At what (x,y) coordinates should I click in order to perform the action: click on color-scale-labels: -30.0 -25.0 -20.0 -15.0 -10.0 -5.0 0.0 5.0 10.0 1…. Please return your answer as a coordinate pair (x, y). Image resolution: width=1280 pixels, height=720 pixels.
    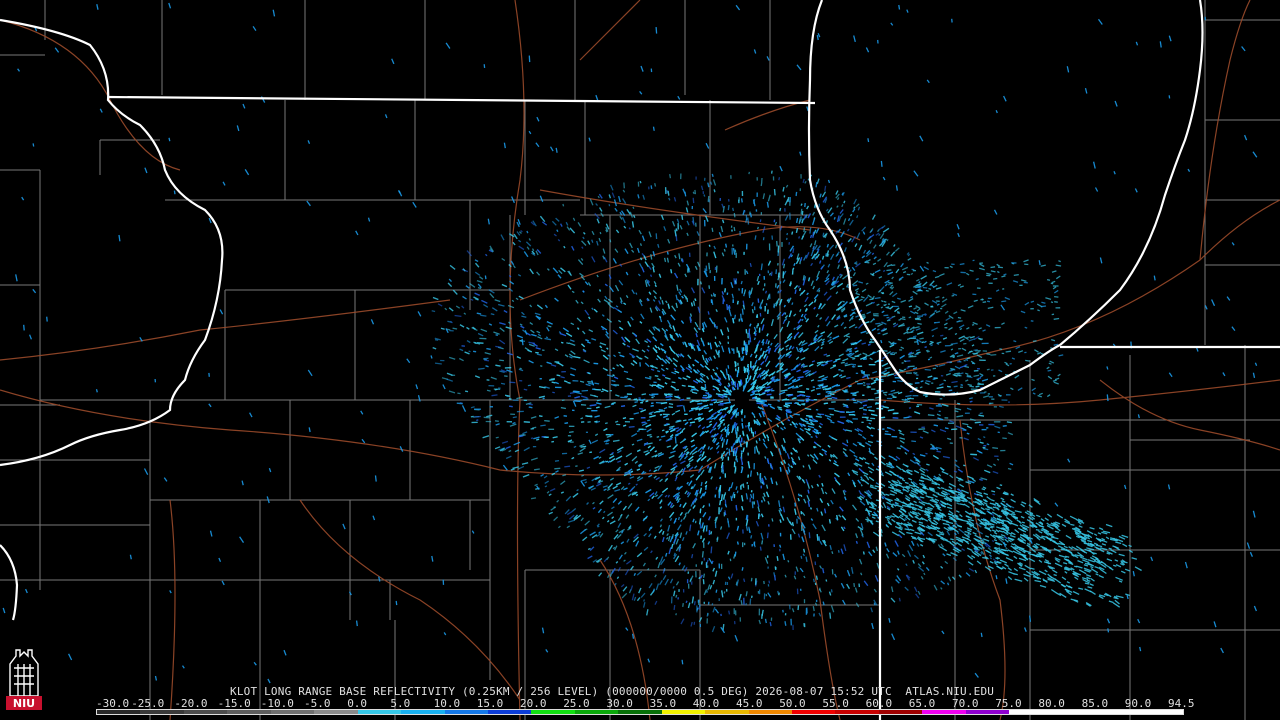
    Looking at the image, I should click on (646, 703).